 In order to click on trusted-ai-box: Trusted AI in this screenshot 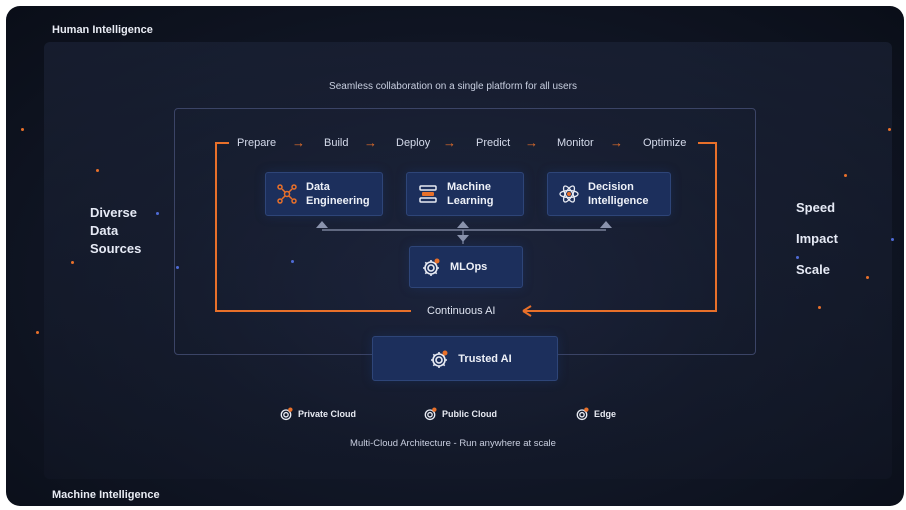, I will do `click(465, 358)`.